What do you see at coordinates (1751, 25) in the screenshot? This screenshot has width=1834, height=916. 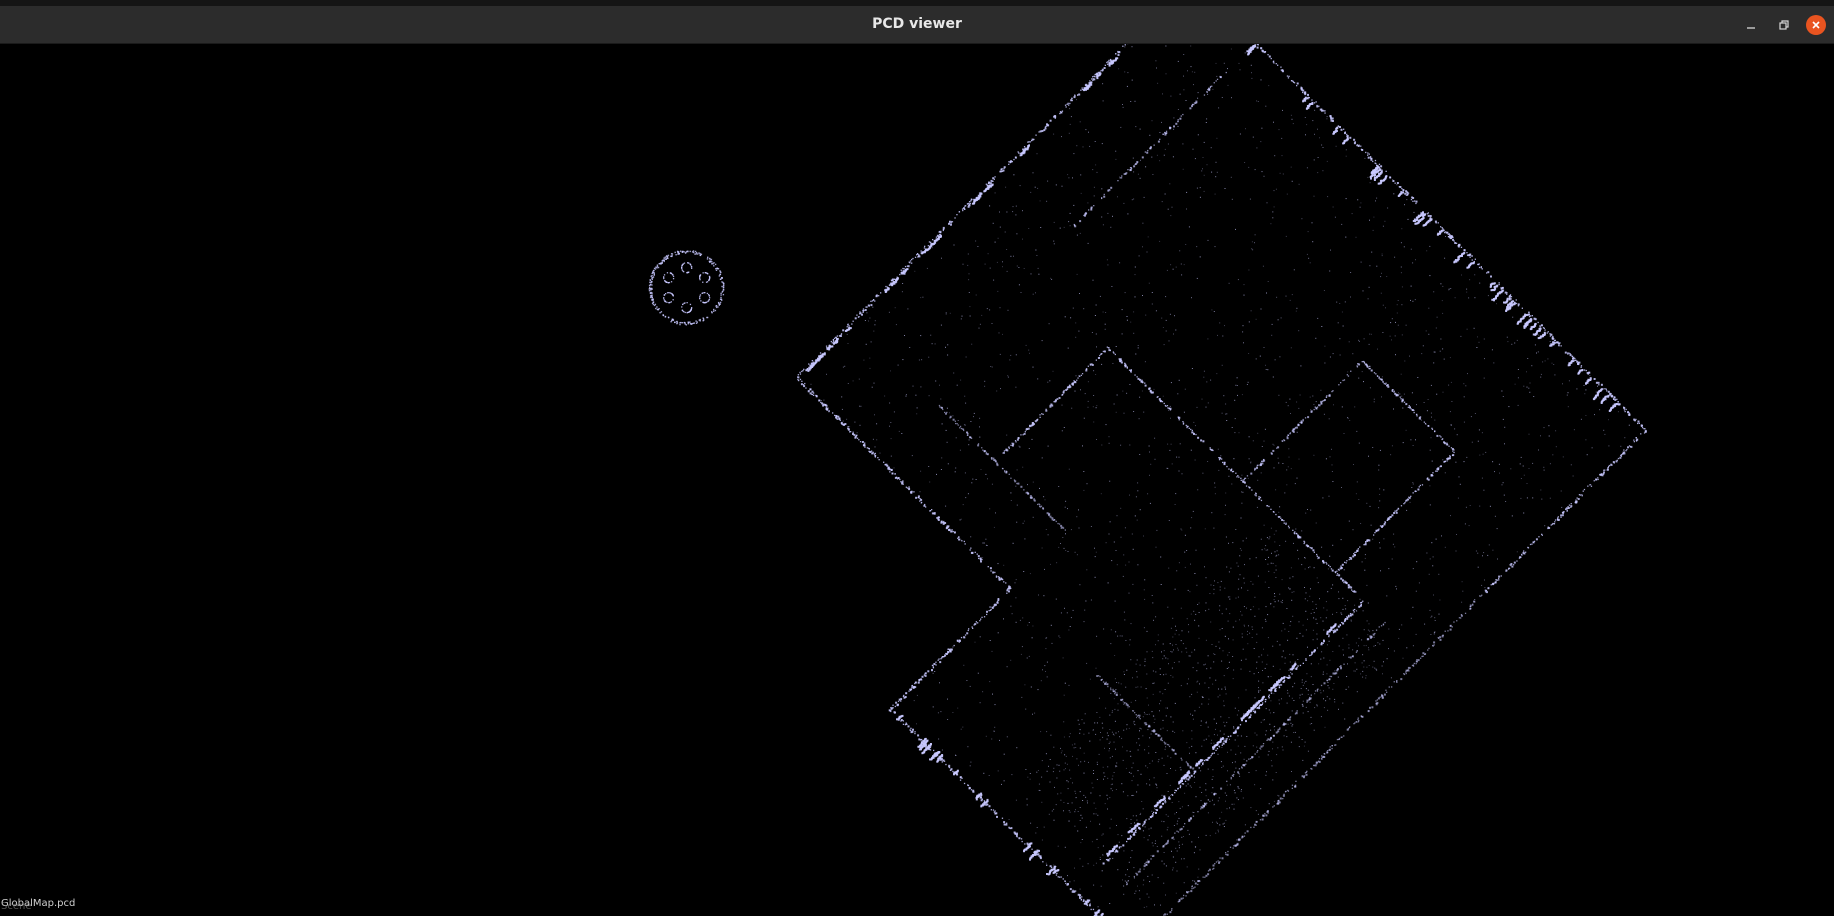 I see `minimize-button` at bounding box center [1751, 25].